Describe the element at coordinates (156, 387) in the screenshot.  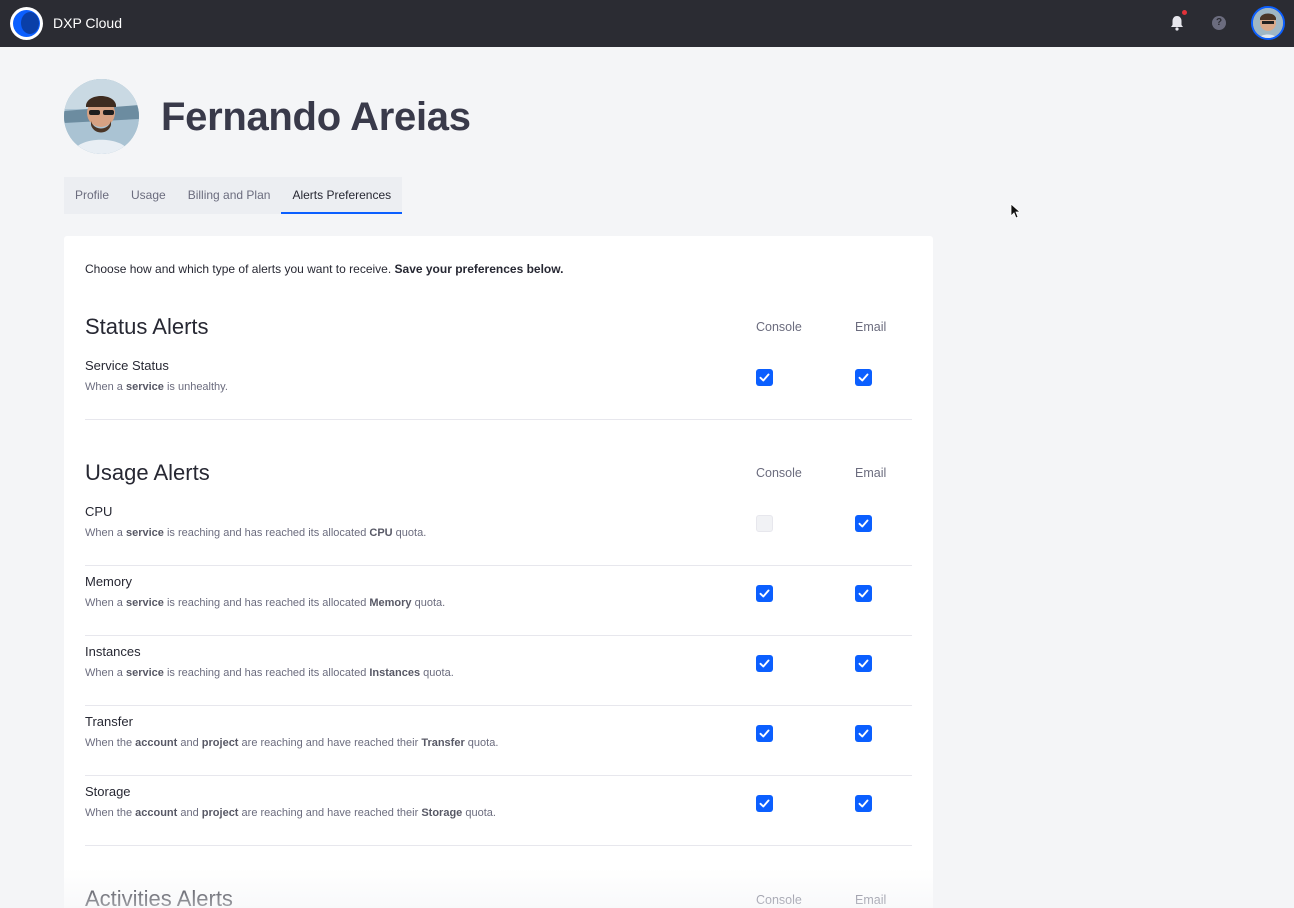
I see `alert-row-description: When a service is unhealthy.` at that location.